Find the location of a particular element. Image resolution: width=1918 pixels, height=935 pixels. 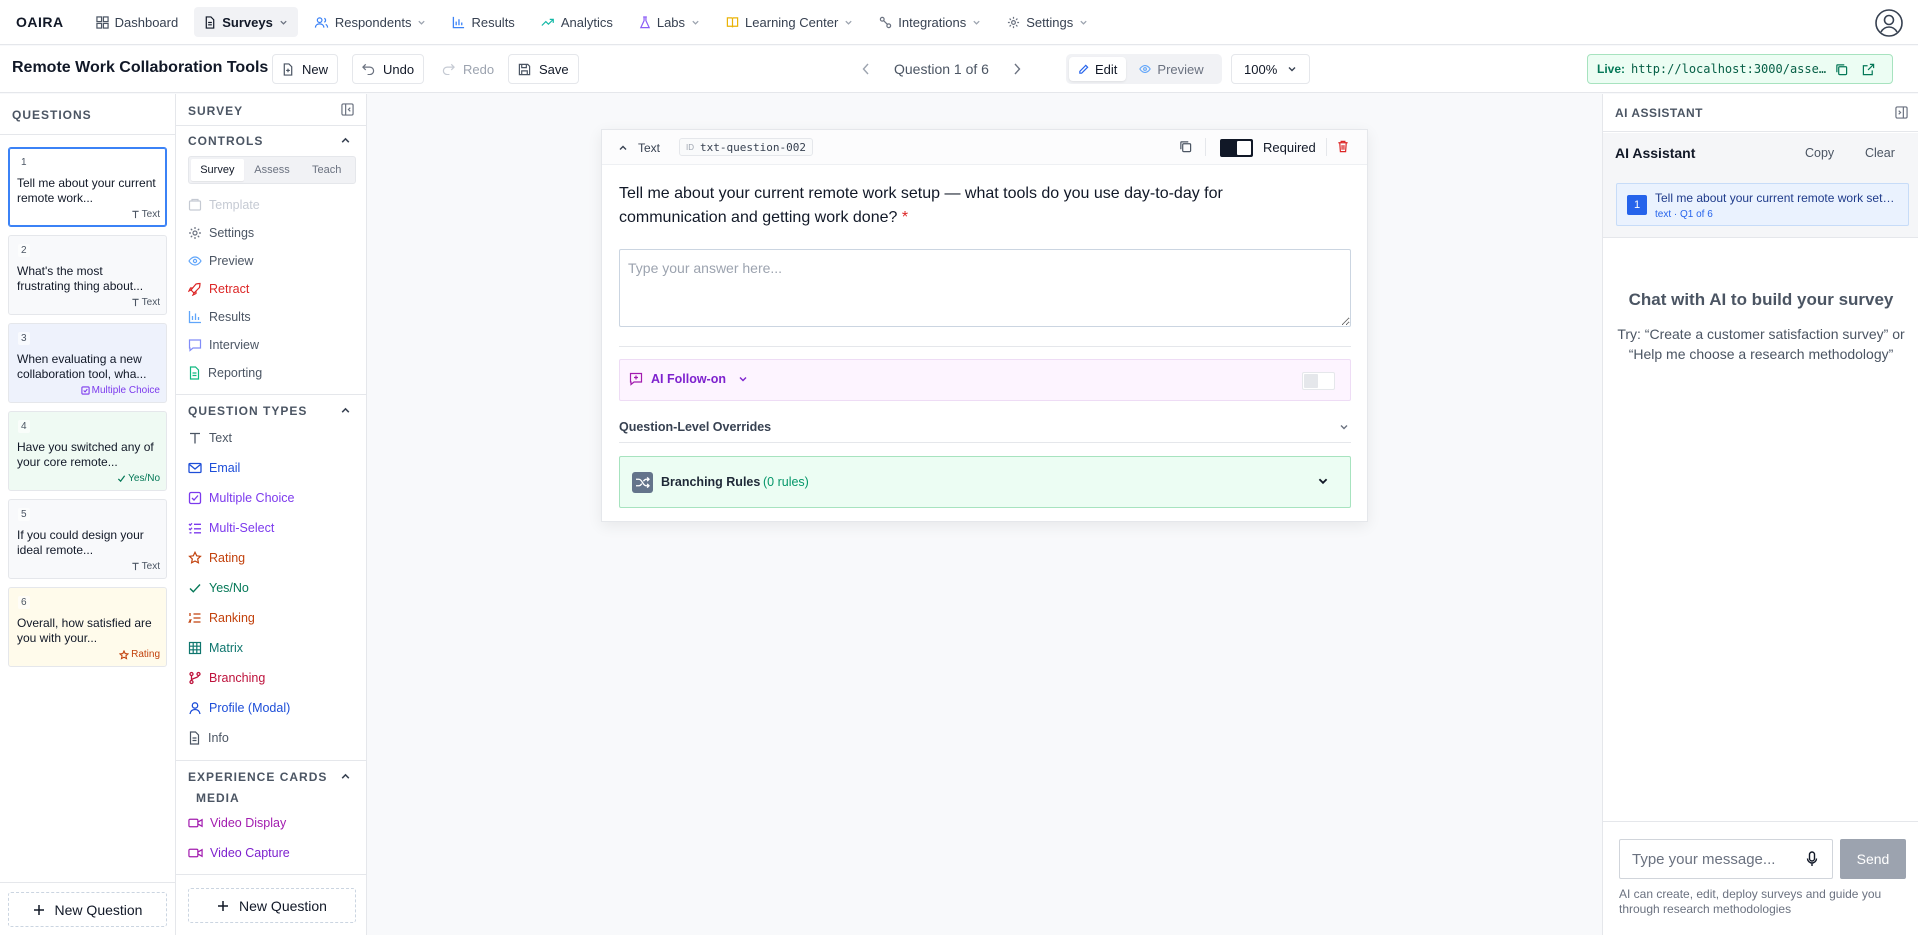

trash-icon is located at coordinates (1343, 146).